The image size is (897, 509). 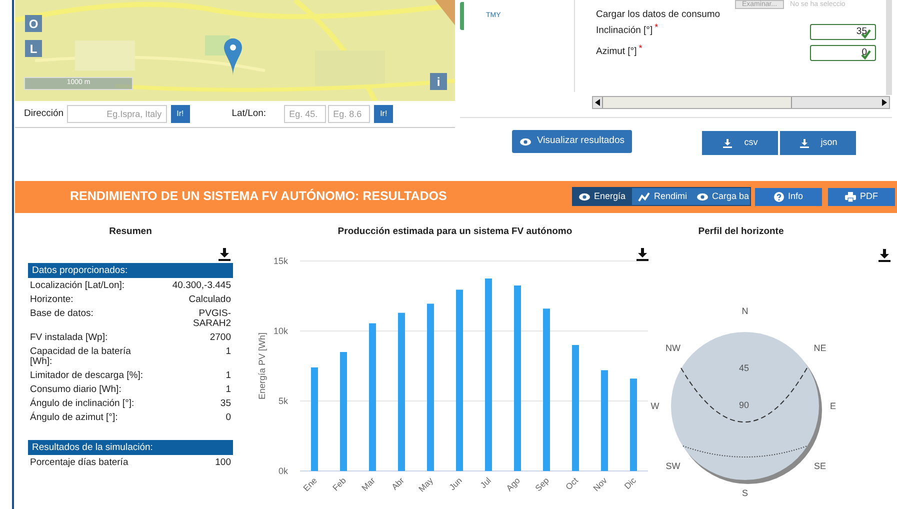 I want to click on summary-heading: Datos proporcionados:, so click(x=130, y=270).